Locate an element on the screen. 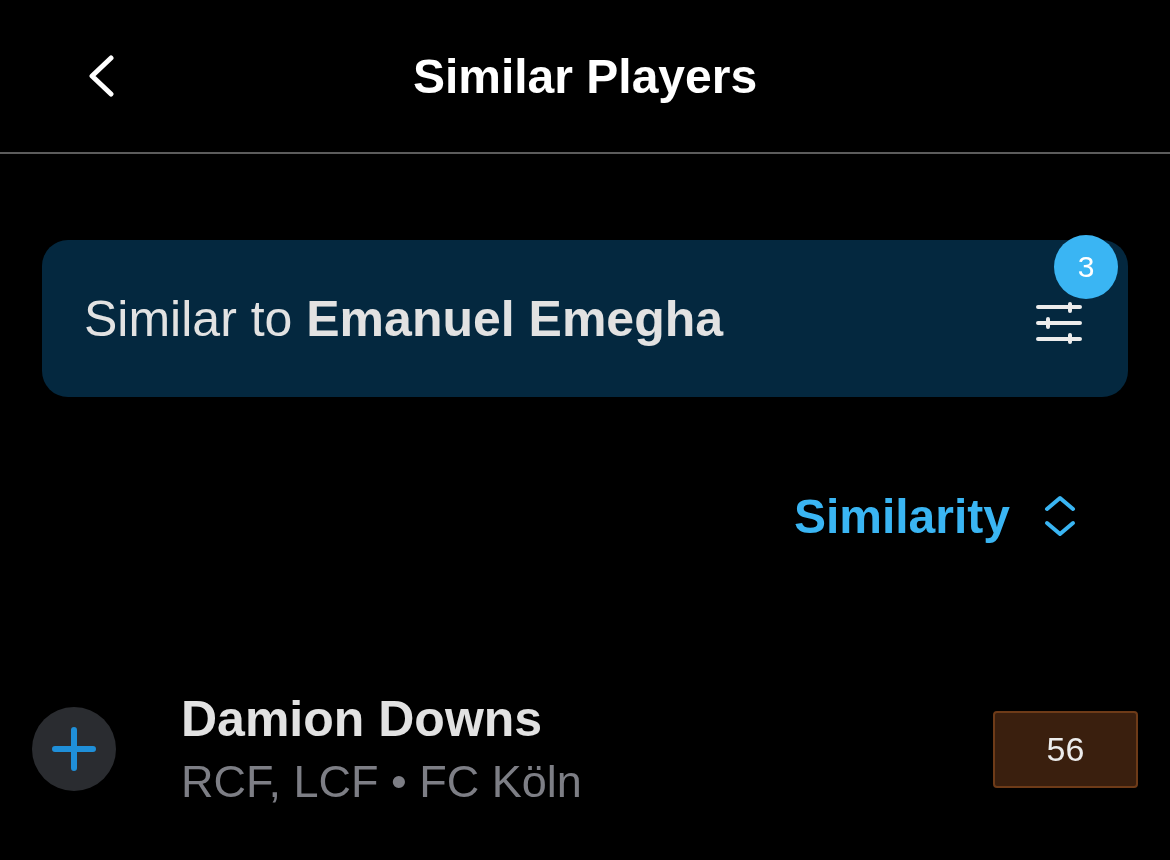 Image resolution: width=1170 pixels, height=860 pixels. screen-title: Similar Players is located at coordinates (585, 76).